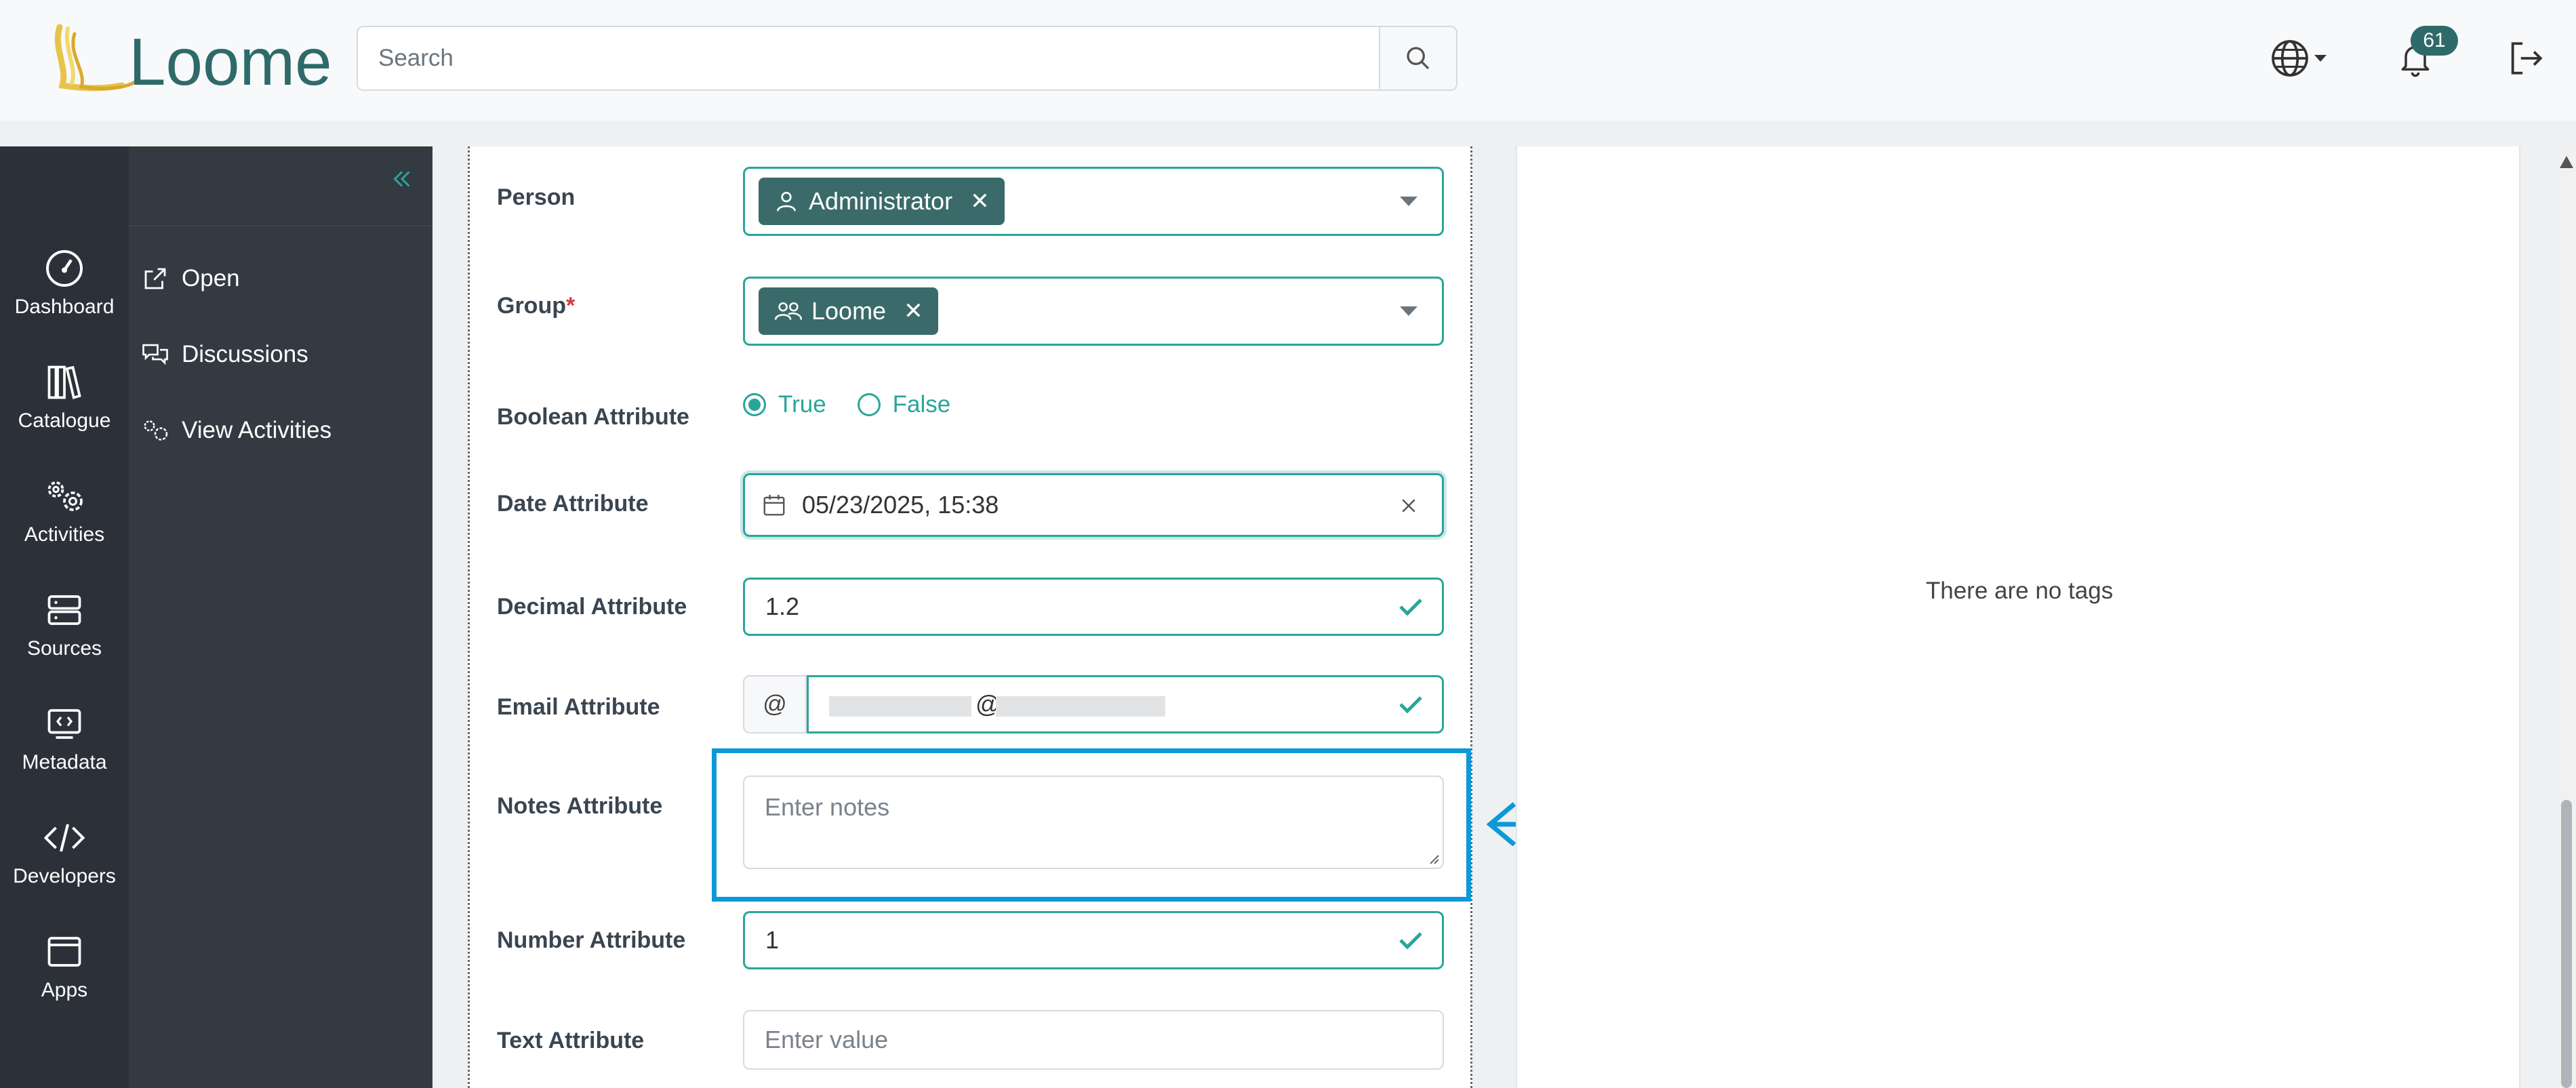  What do you see at coordinates (2566, 944) in the screenshot?
I see `scrollbar-thumb` at bounding box center [2566, 944].